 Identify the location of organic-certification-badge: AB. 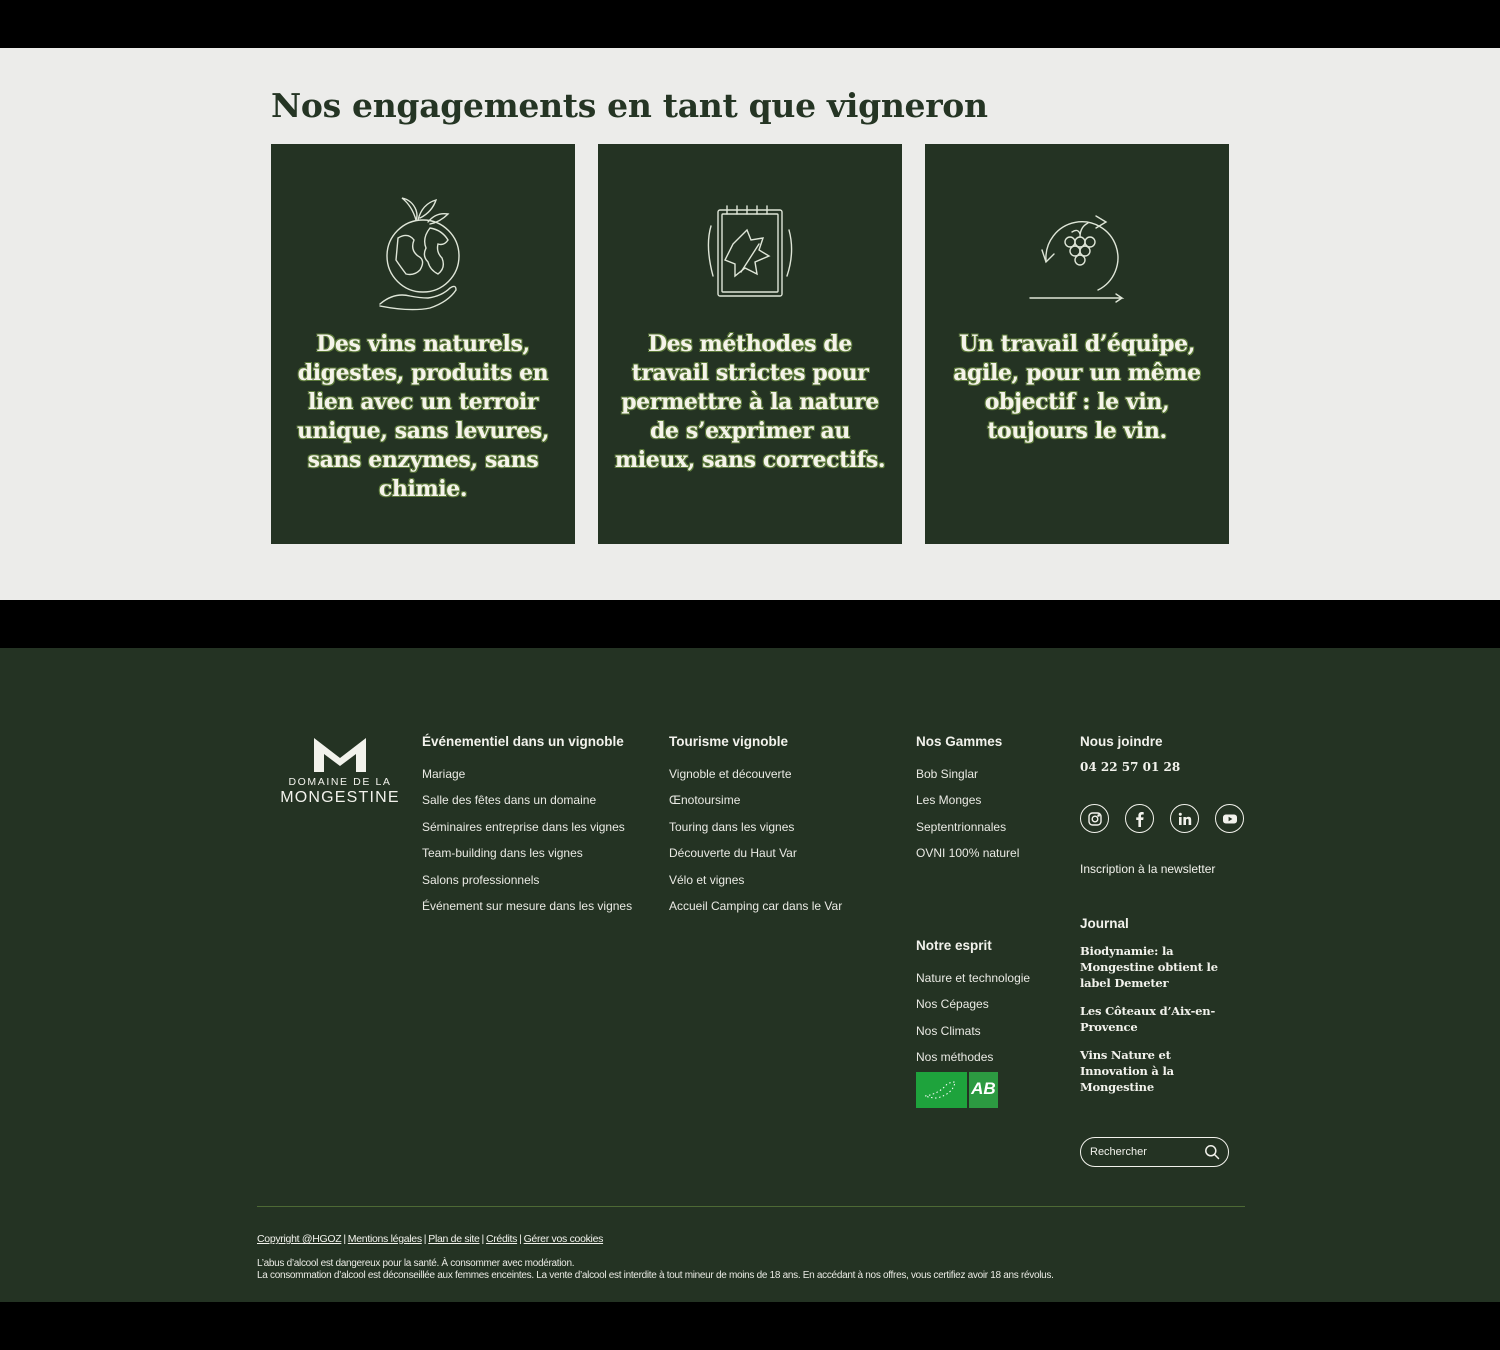
(957, 1090).